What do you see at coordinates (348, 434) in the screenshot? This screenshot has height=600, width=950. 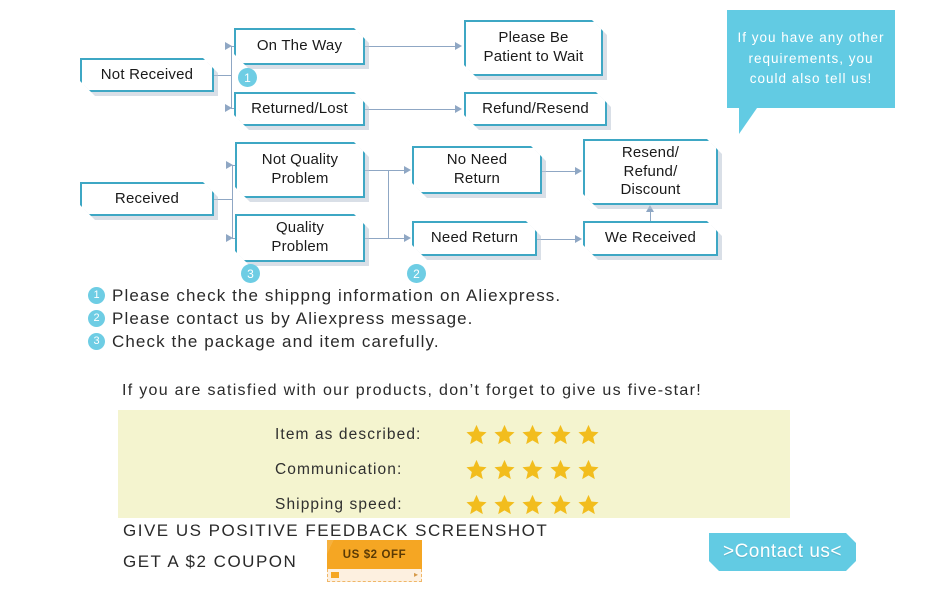 I see `rating-label: Item as described:` at bounding box center [348, 434].